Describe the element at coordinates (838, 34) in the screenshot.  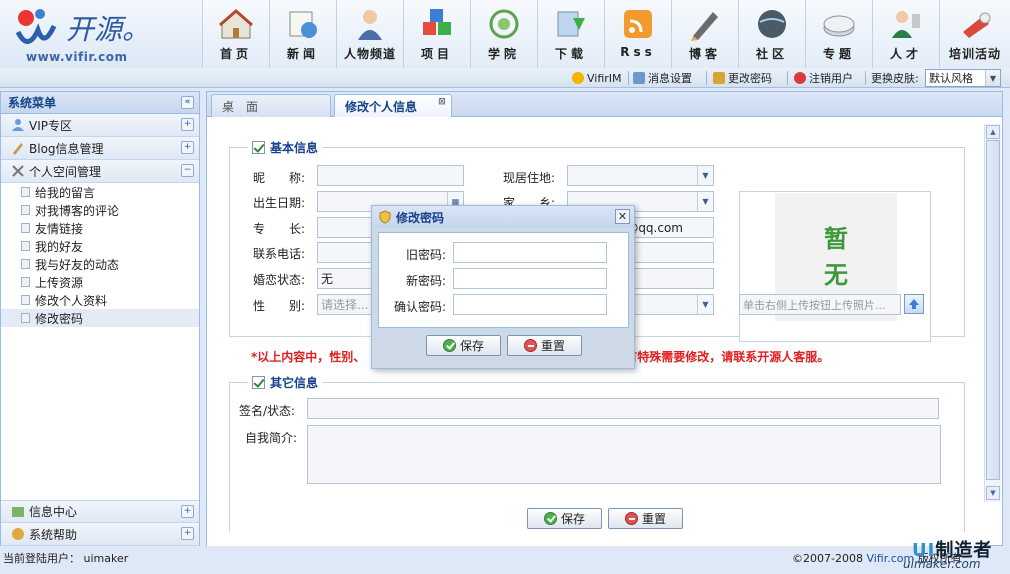
I see `nav-item-9: 专题` at that location.